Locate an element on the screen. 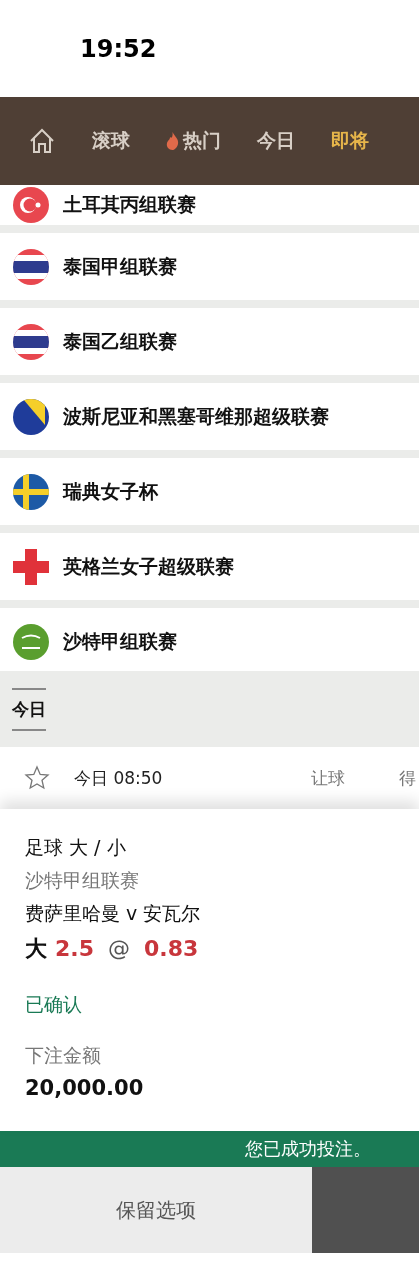 The height and width of the screenshot is (1280, 419). bet-odds: 0.83 is located at coordinates (171, 949).